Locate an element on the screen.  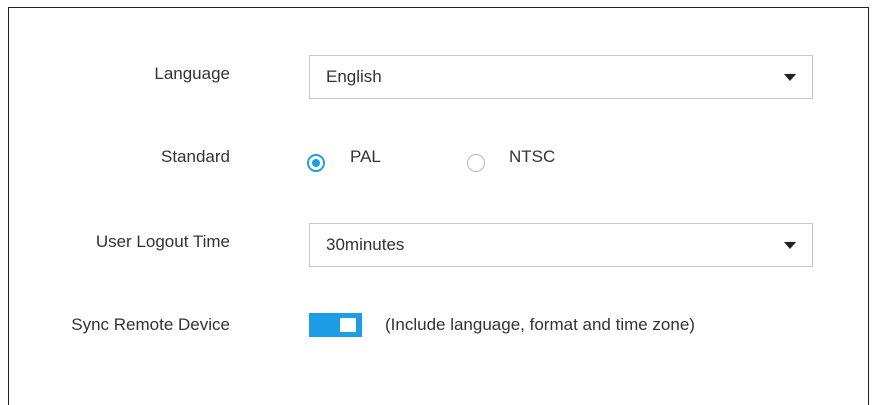
radio-pal is located at coordinates (316, 163).